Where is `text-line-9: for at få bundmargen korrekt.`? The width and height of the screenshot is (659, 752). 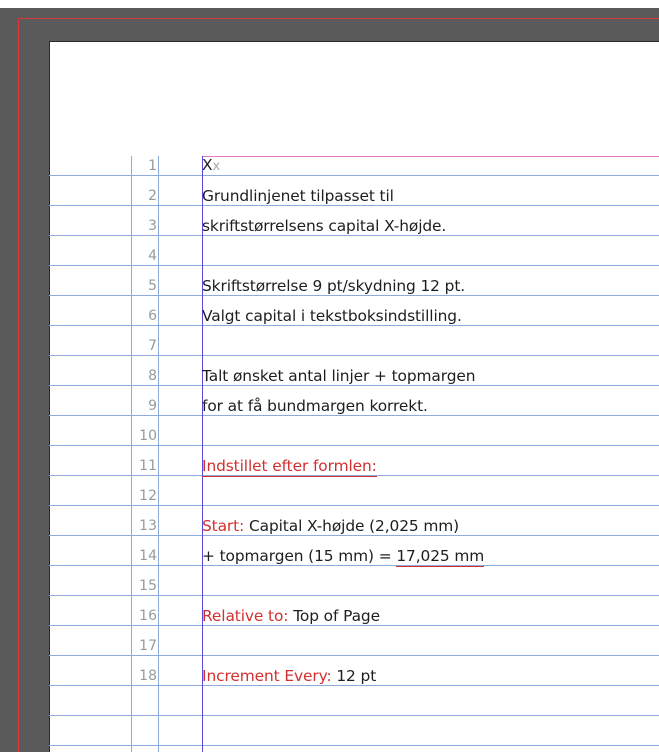
text-line-9: for at få bundmargen korrekt. is located at coordinates (315, 406).